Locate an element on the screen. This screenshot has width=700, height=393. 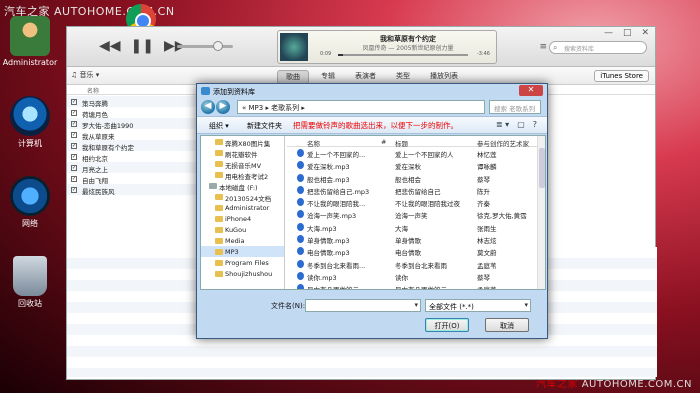
tab-albums: 专辑 is located at coordinates (328, 77).